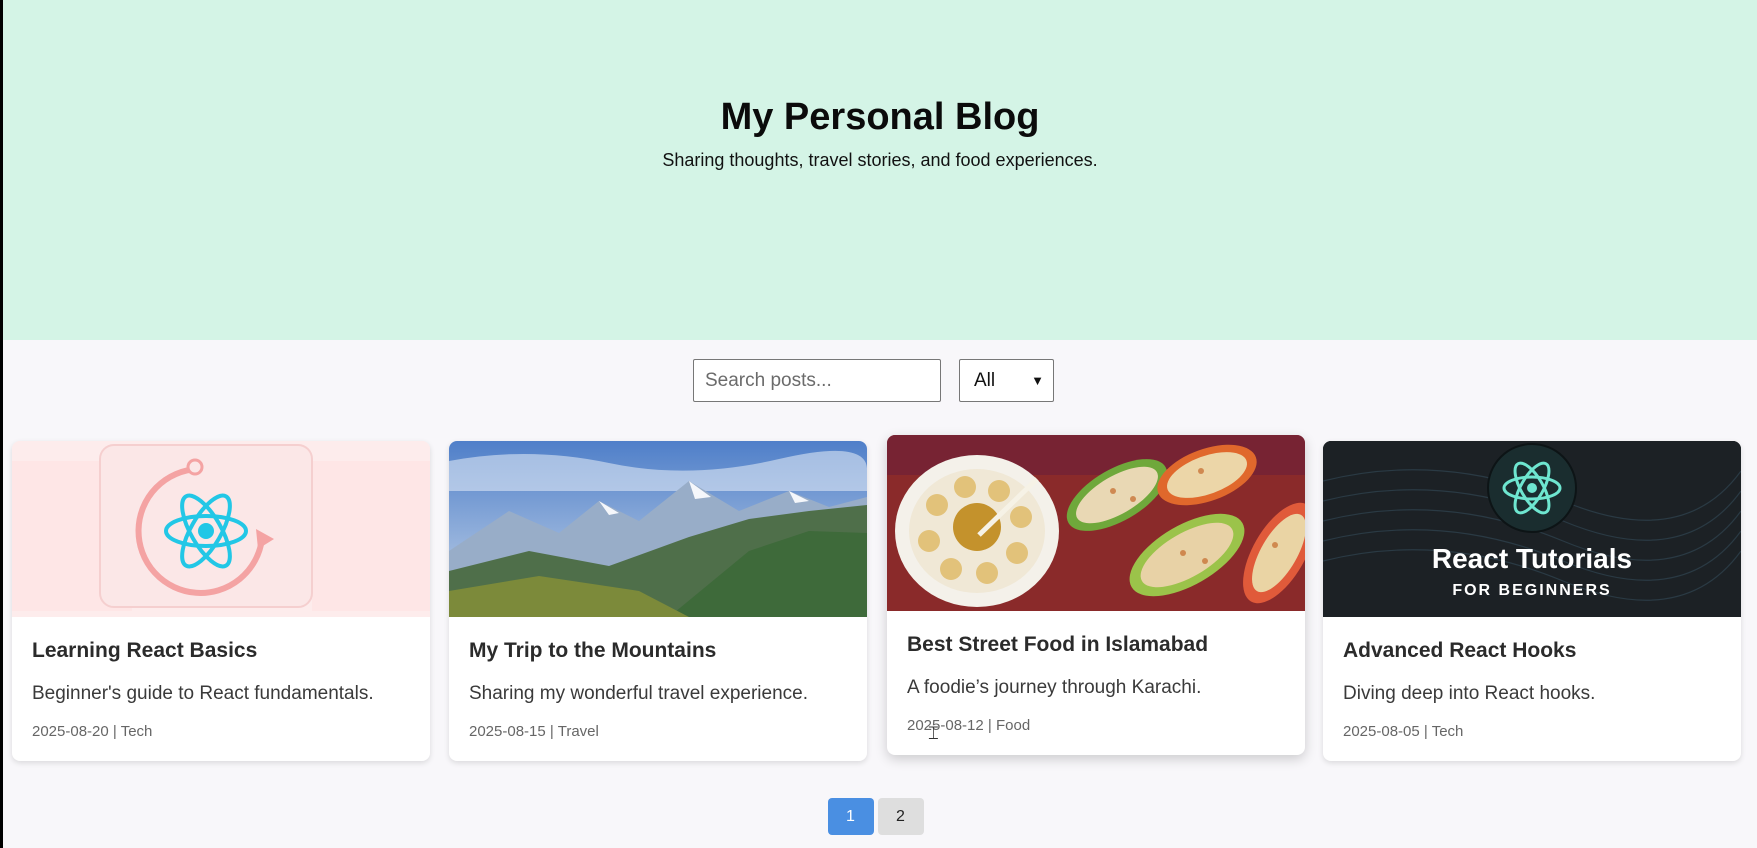 Image resolution: width=1757 pixels, height=848 pixels. What do you see at coordinates (639, 693) in the screenshot?
I see `post-excerpt: Sharing my wonderful travel experience.` at bounding box center [639, 693].